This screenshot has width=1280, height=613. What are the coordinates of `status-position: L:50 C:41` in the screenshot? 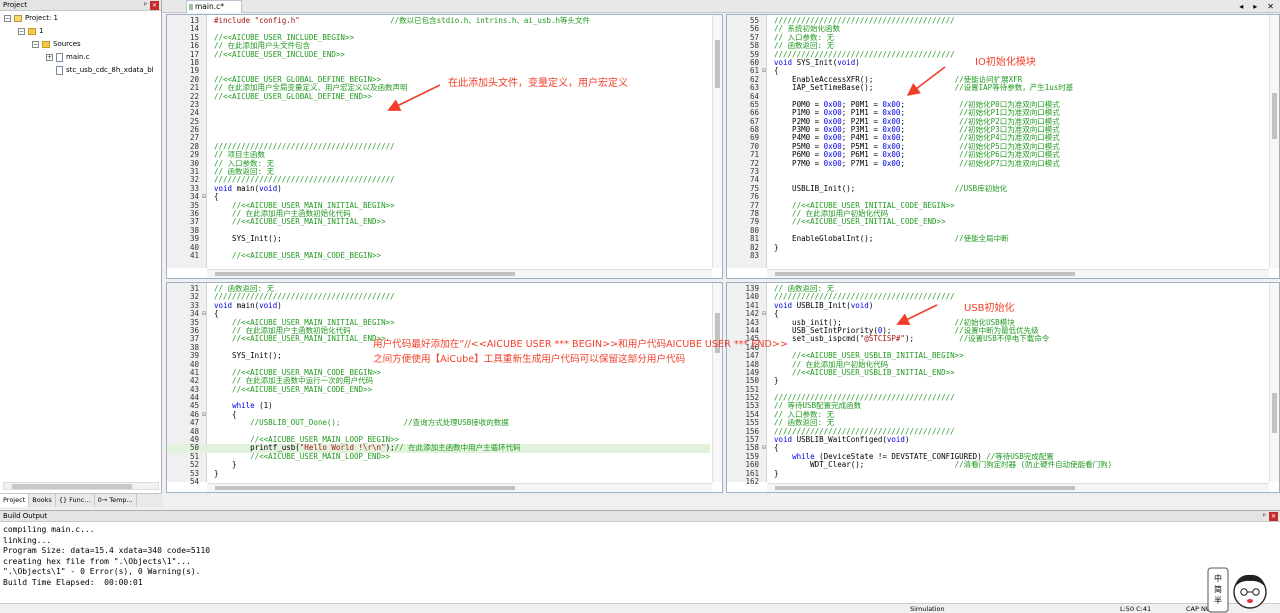 It's located at (1136, 609).